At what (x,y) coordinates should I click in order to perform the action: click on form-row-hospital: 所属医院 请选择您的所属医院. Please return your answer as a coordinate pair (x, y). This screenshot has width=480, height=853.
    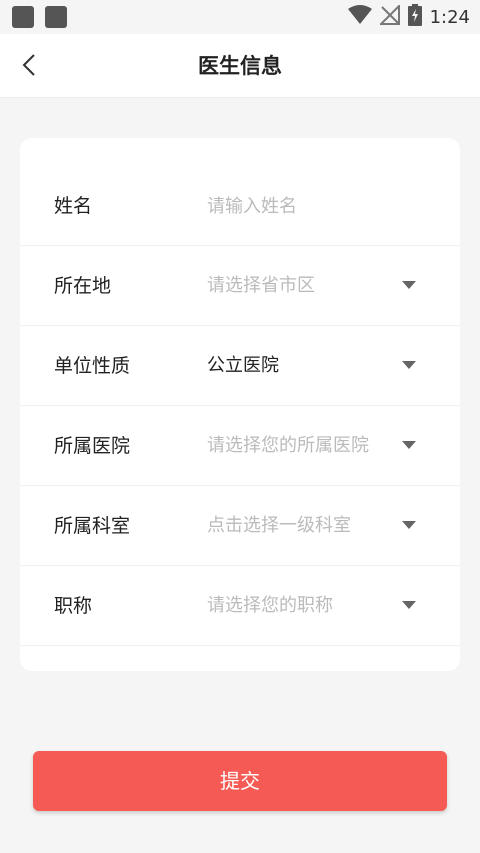
    Looking at the image, I should click on (240, 446).